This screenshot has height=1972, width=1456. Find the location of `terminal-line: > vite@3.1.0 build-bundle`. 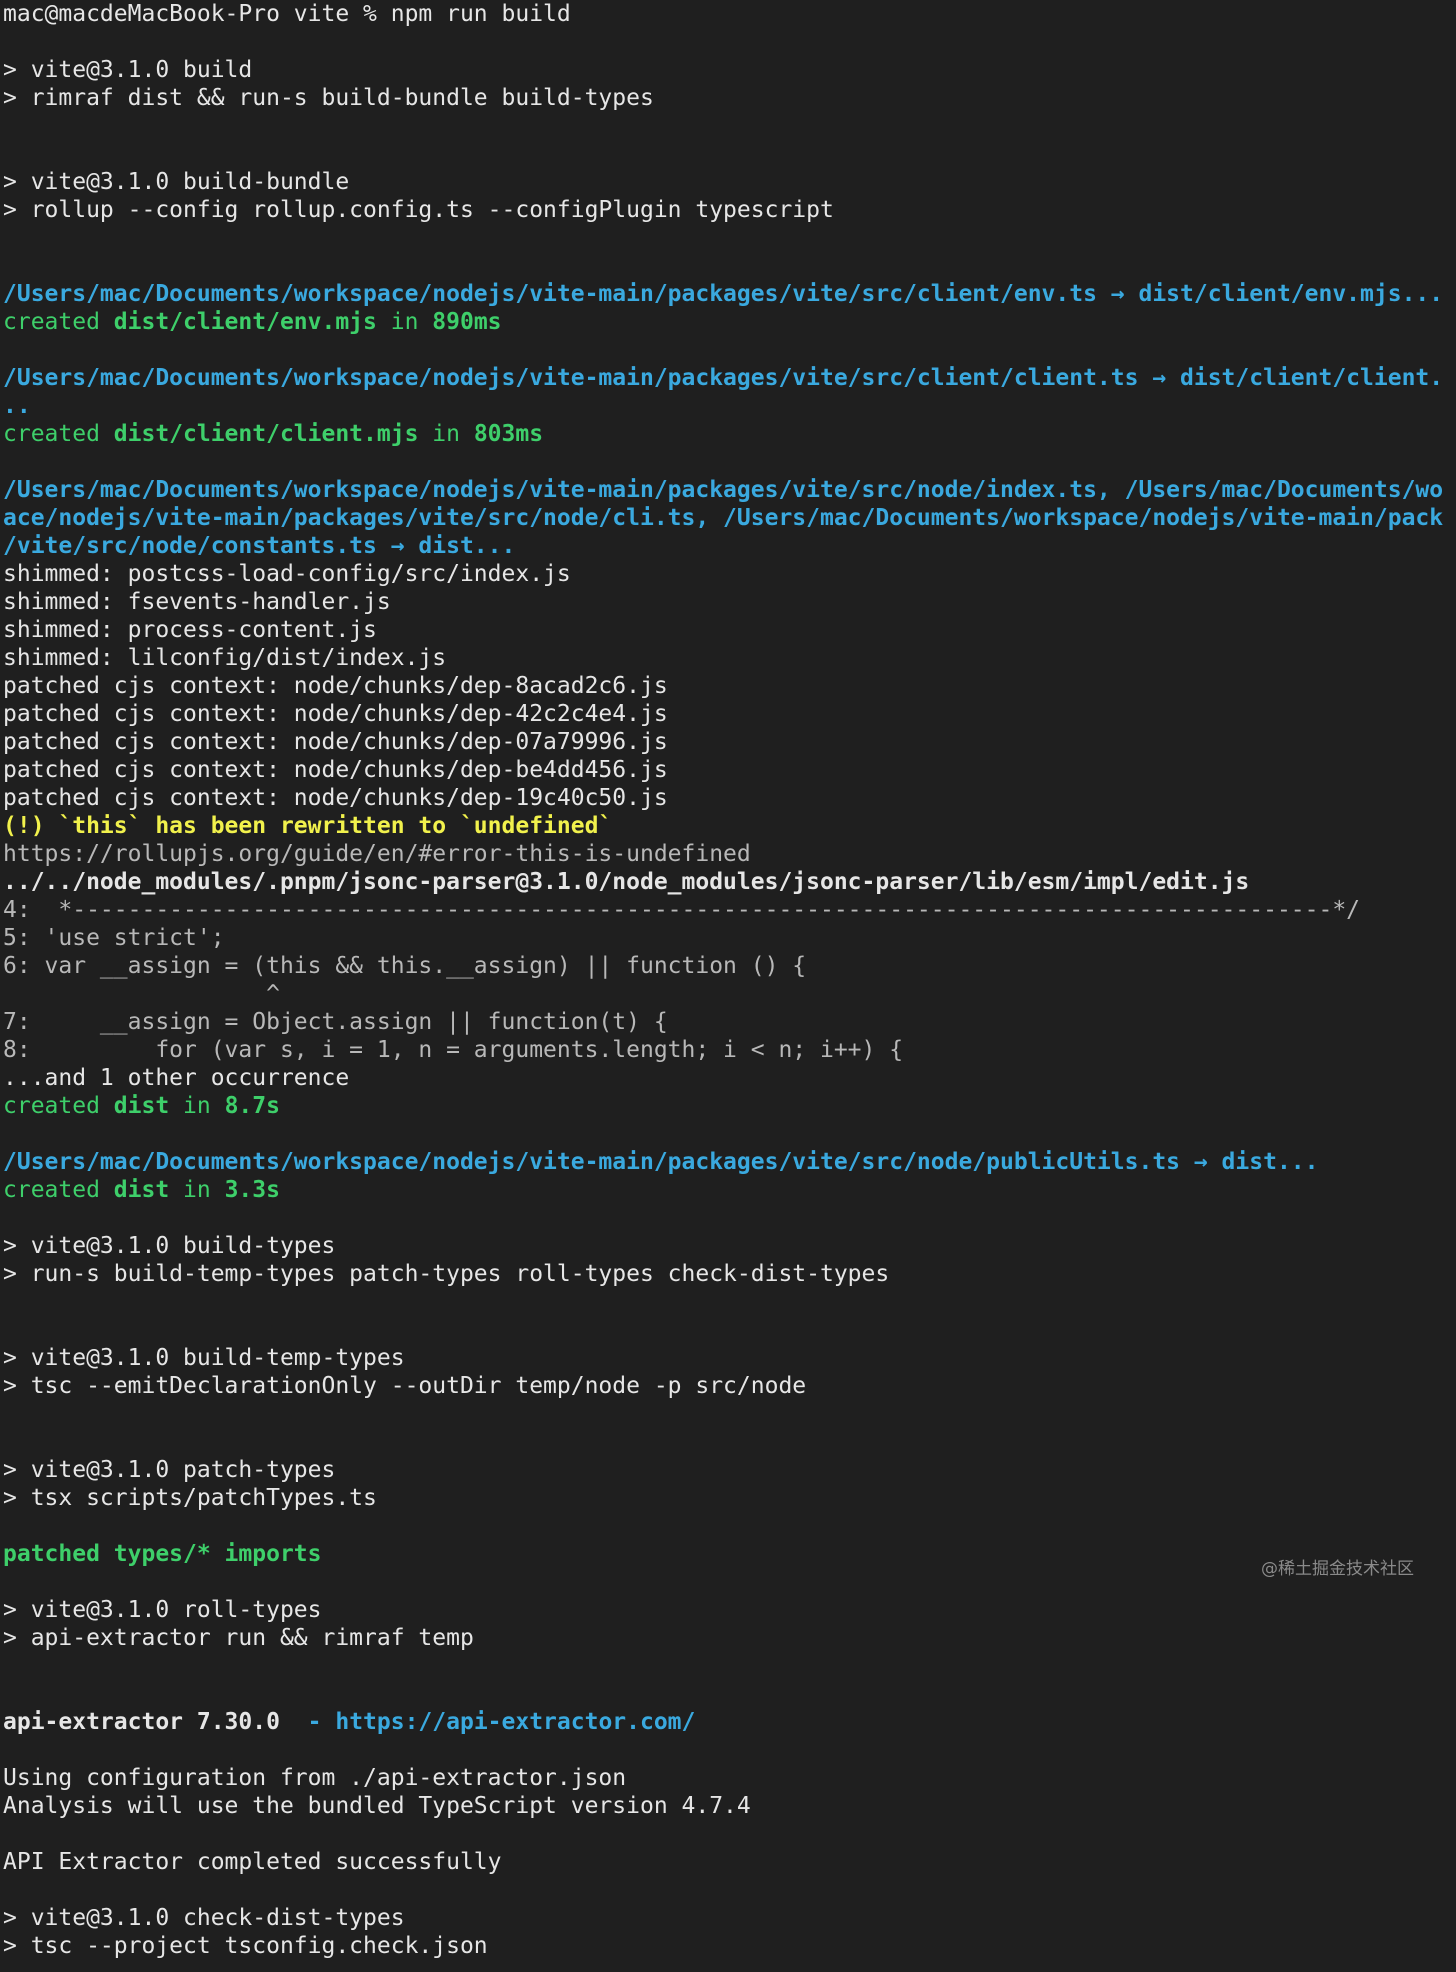

terminal-line: > vite@3.1.0 build-bundle is located at coordinates (176, 182).